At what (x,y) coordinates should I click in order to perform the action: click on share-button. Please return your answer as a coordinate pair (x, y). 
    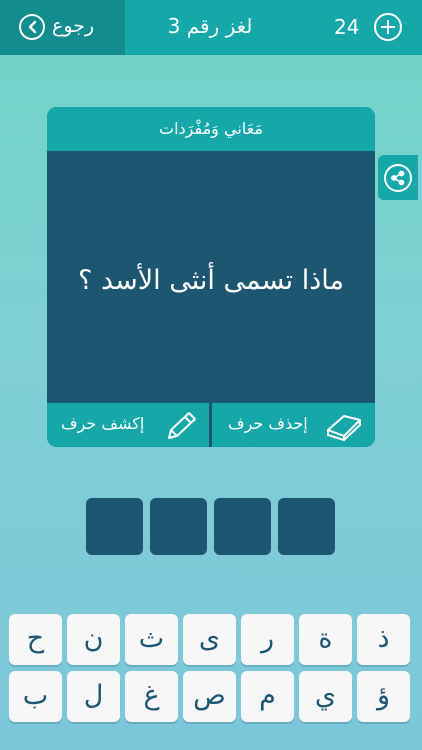
    Looking at the image, I should click on (398, 177).